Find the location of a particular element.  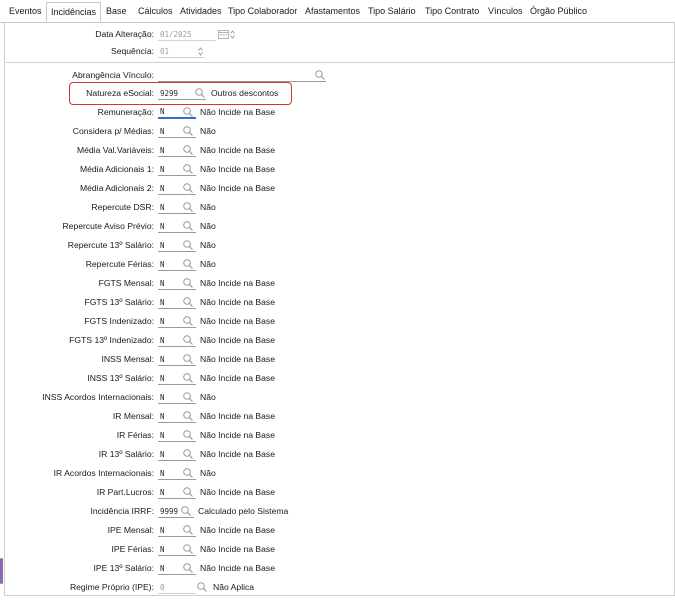

tab-tipo-contrato: Tipo Contrato is located at coordinates (452, 11).